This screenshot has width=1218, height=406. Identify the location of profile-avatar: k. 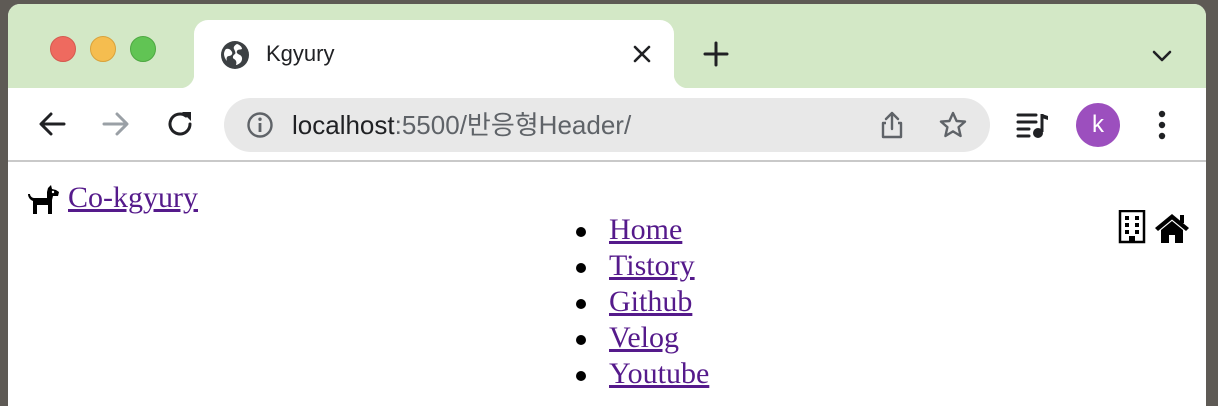
(1098, 125).